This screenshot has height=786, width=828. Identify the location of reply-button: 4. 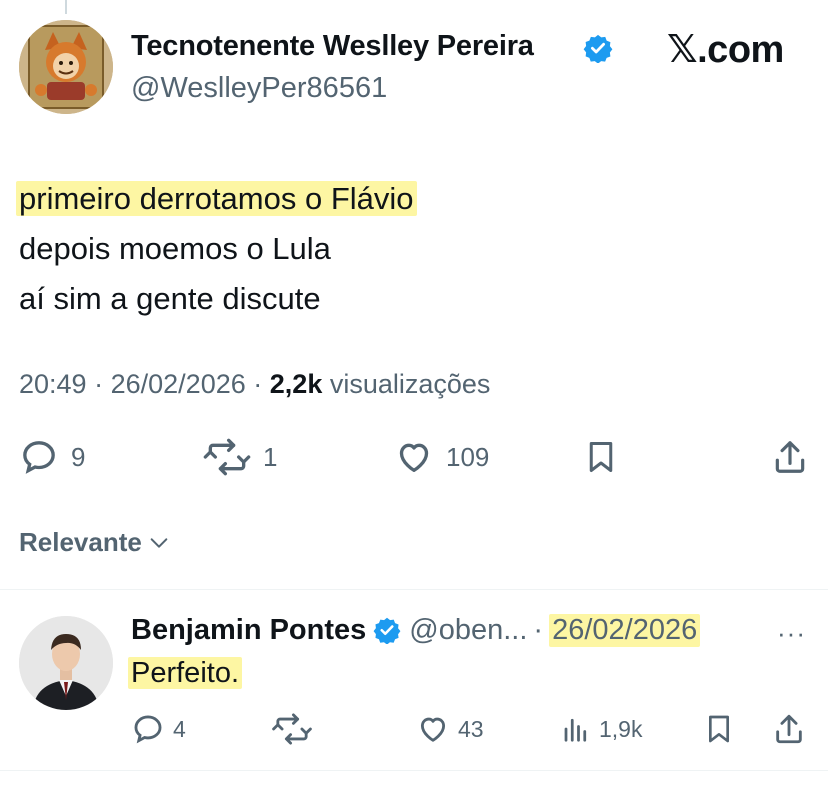
(158, 729).